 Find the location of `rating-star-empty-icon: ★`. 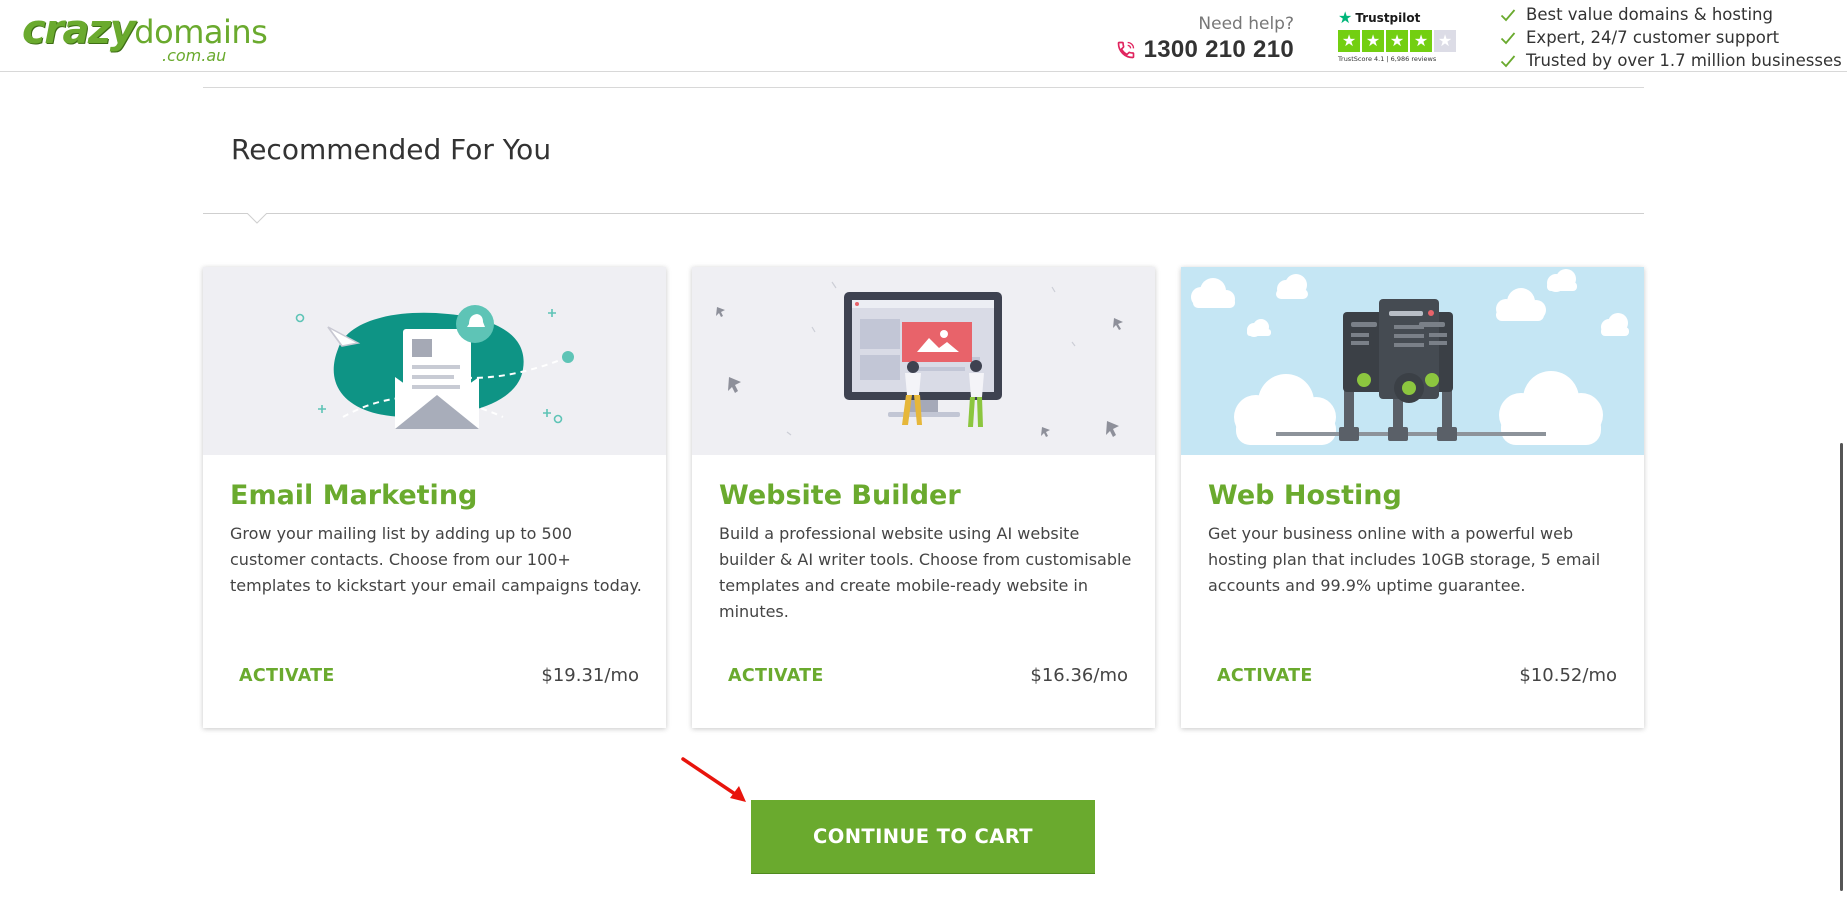

rating-star-empty-icon: ★ is located at coordinates (1445, 41).